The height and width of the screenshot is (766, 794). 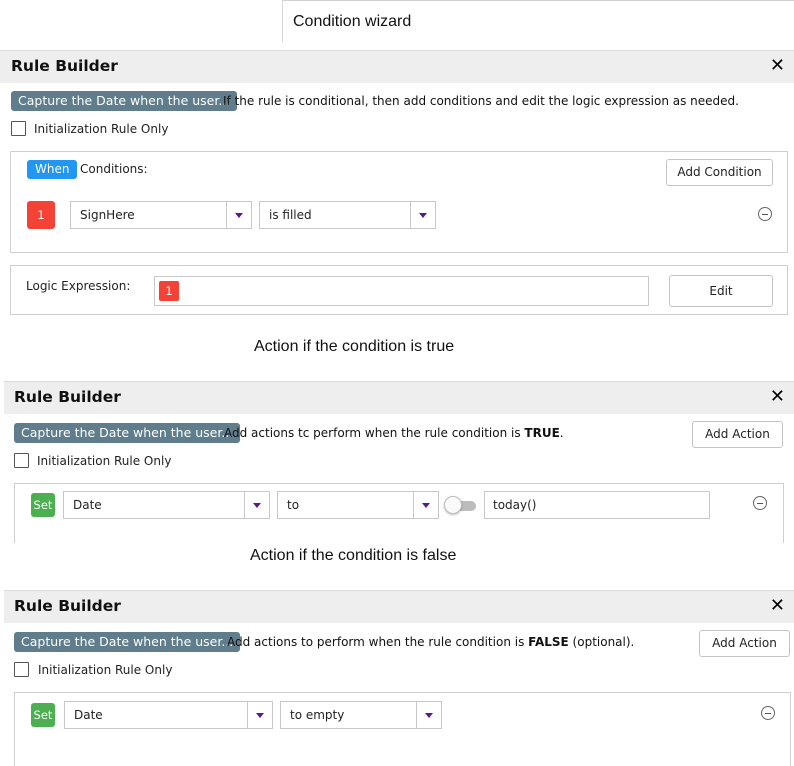 I want to click on logic-expression-panel: Logic Expression: 1 Edit, so click(x=399, y=290).